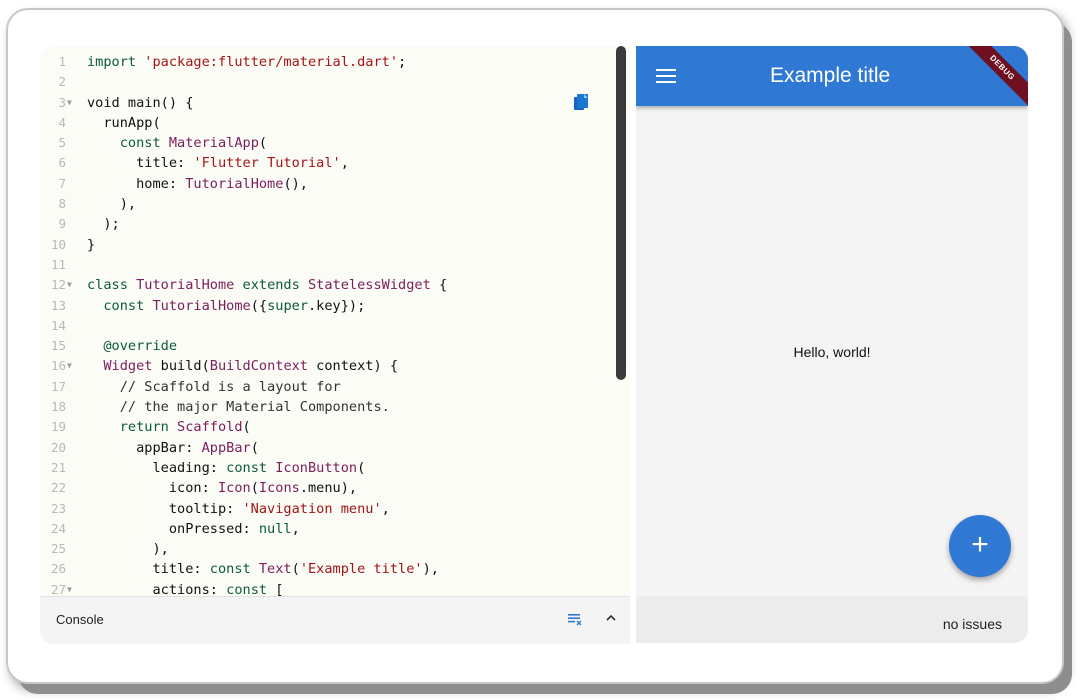  I want to click on code-line: 22 icon: Icon(Icons.menu),, so click(335, 488).